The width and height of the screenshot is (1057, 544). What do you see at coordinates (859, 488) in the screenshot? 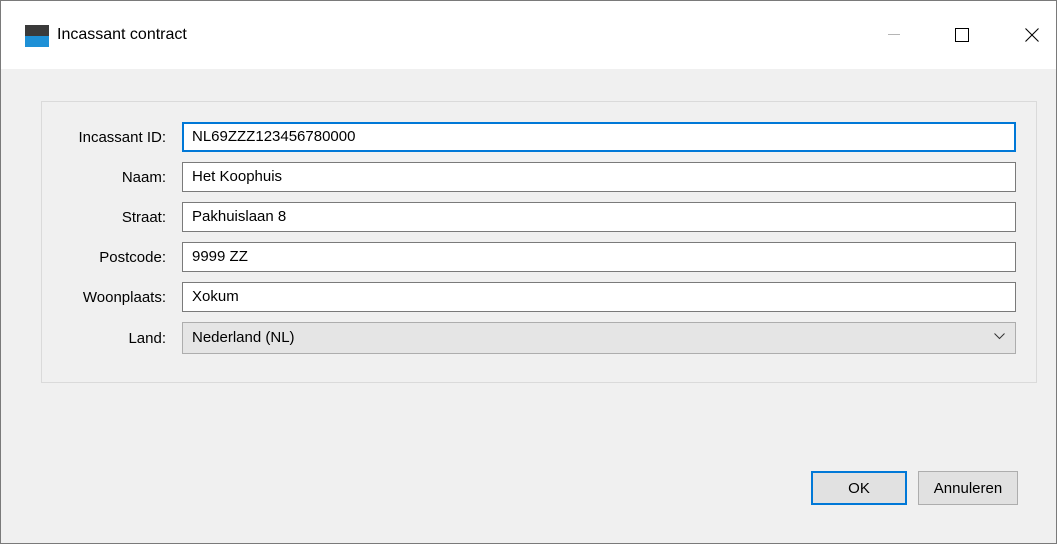
I see `ok-button: OK` at bounding box center [859, 488].